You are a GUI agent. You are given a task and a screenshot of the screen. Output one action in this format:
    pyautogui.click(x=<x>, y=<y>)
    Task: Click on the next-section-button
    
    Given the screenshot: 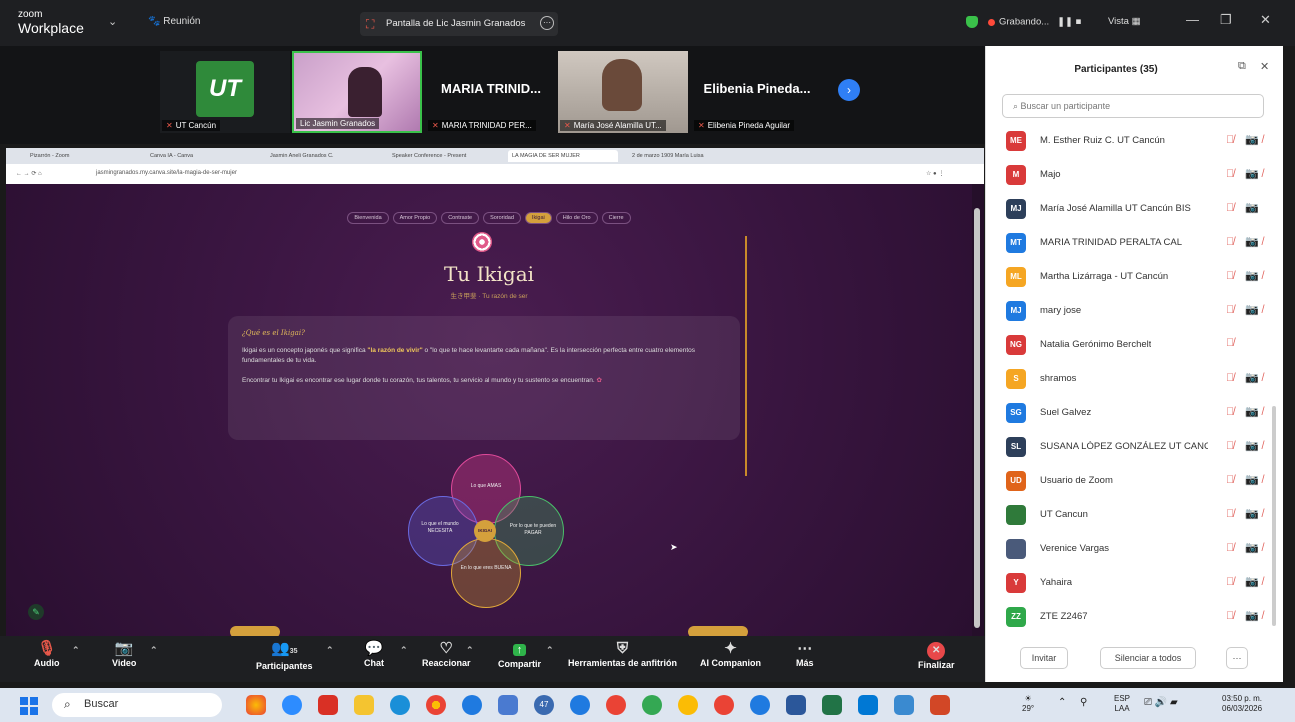 What is the action you would take?
    pyautogui.click(x=718, y=631)
    